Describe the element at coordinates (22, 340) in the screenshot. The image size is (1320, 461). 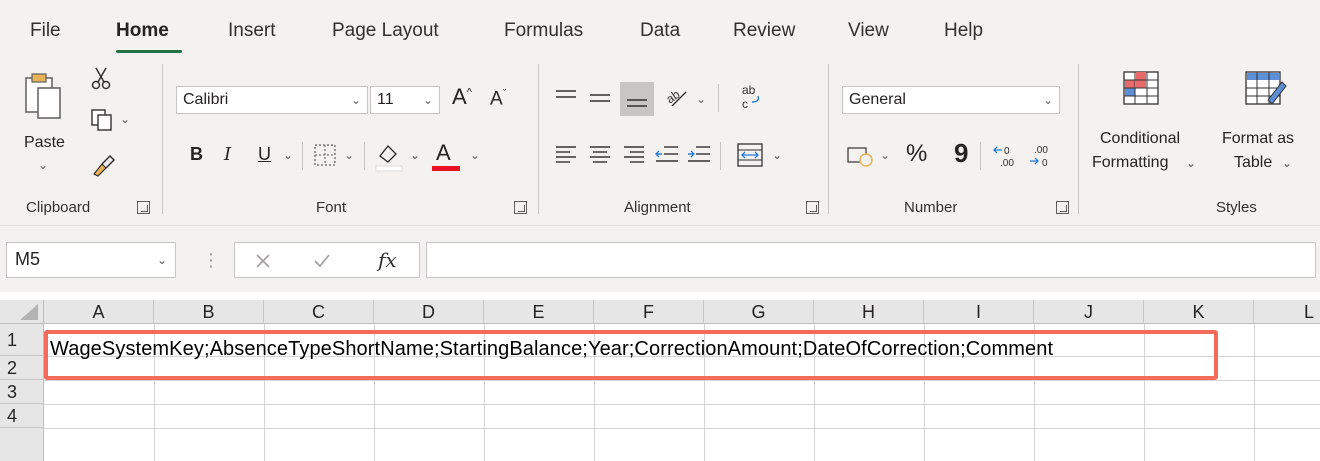
I see `row-header-1: 1` at that location.